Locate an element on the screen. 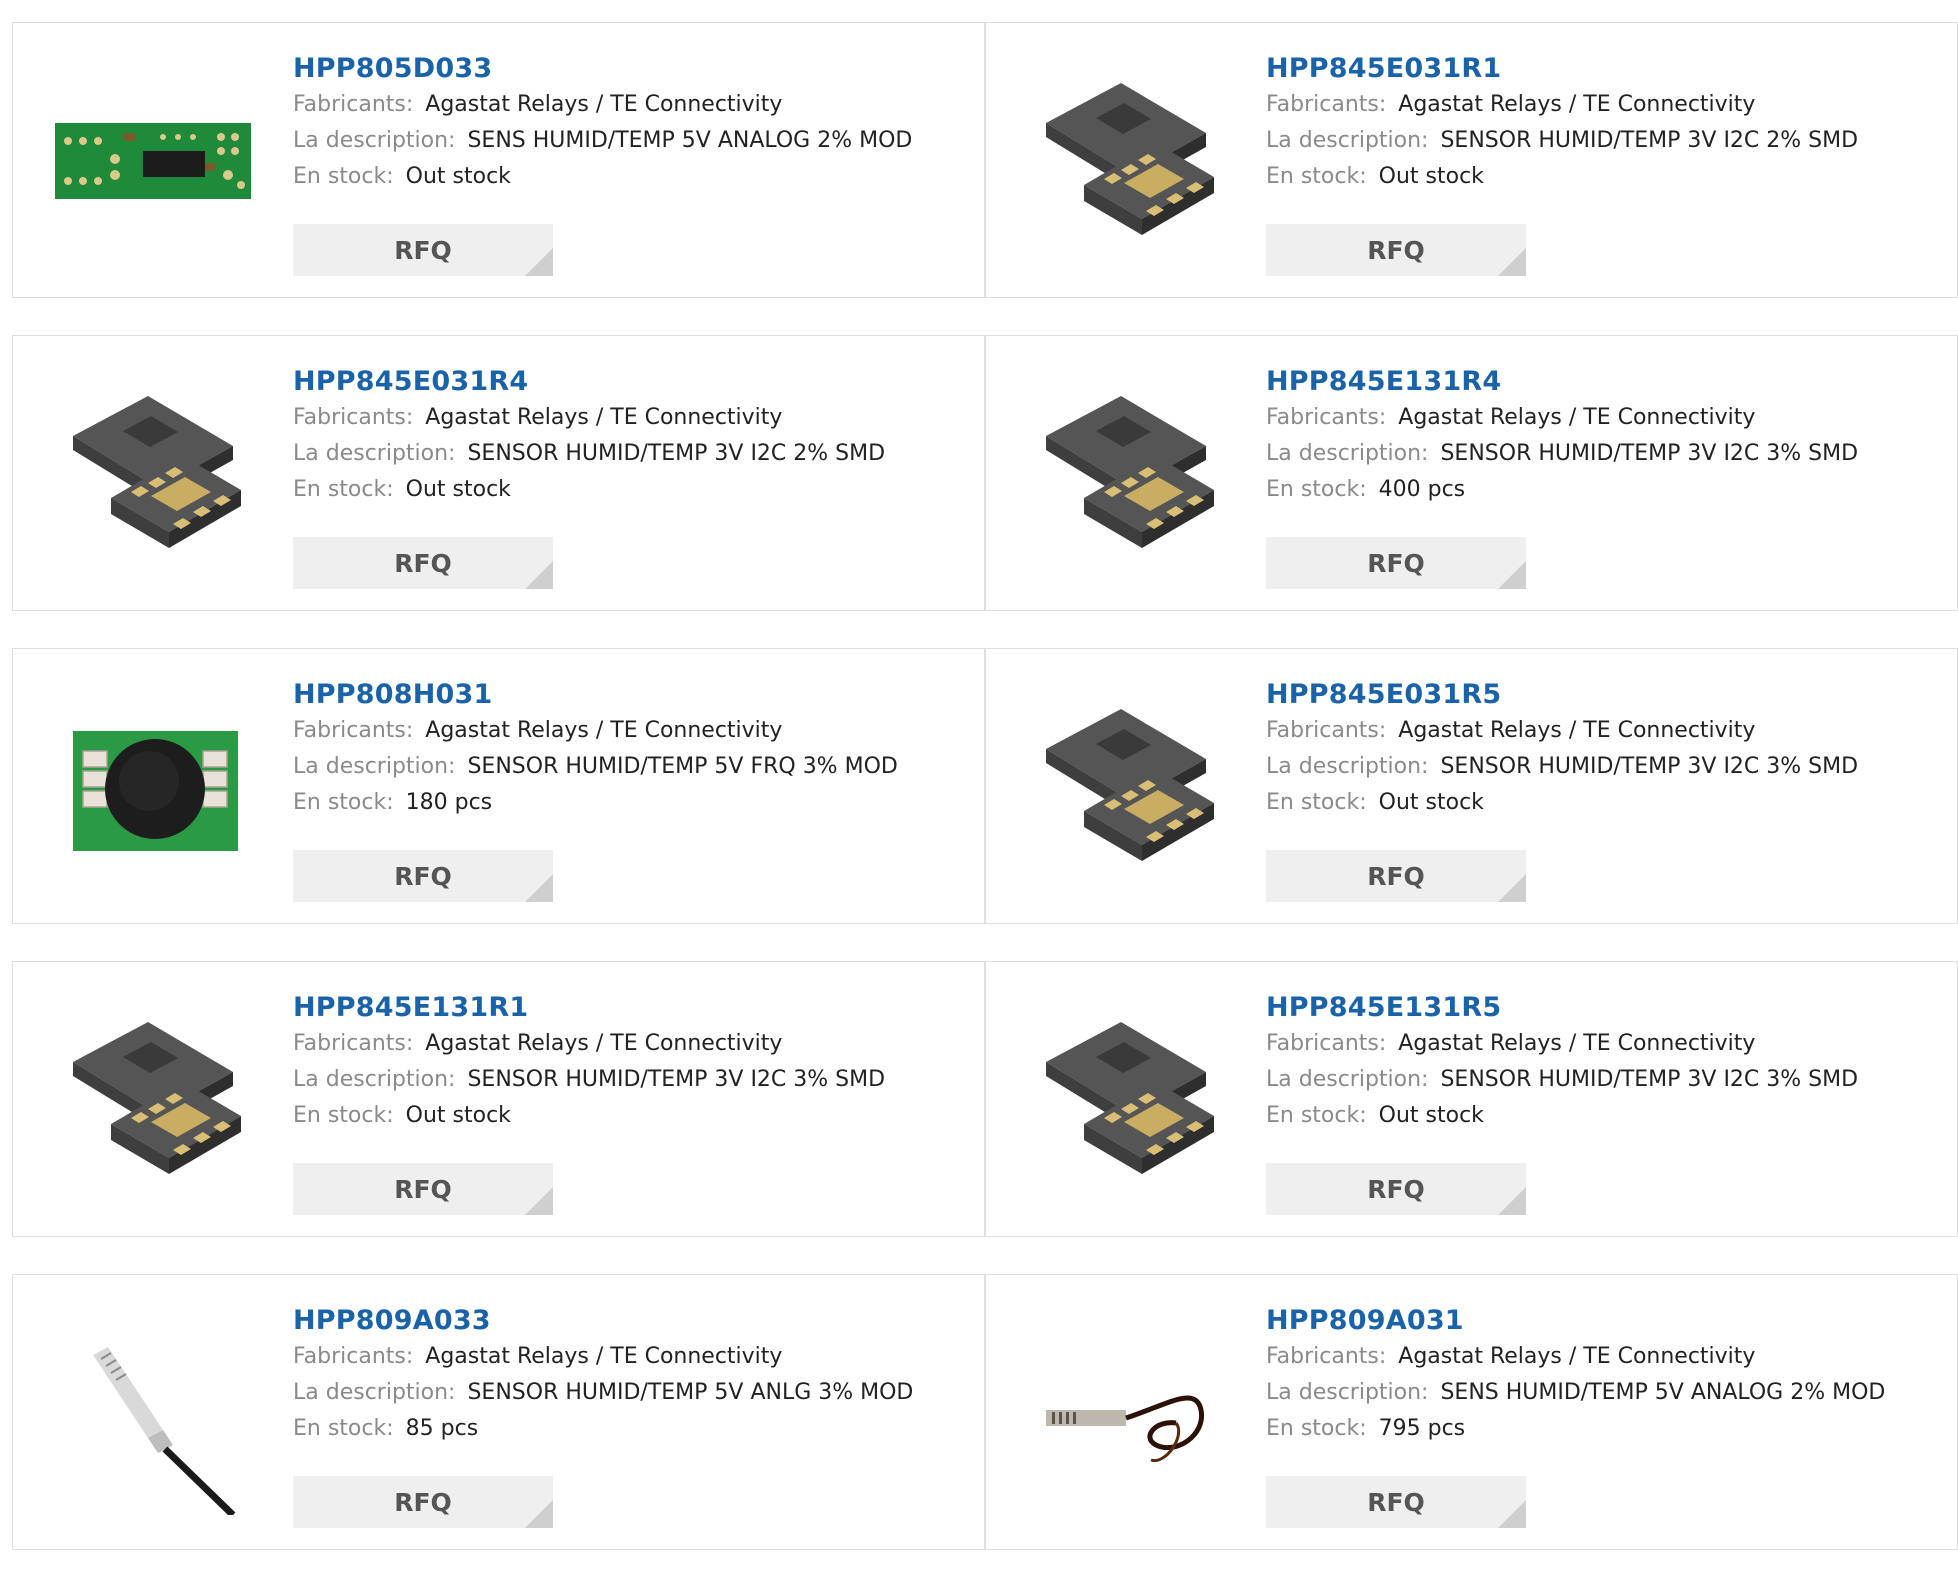 The width and height of the screenshot is (1958, 1587). part-number-link: HPP805D033 is located at coordinates (602, 69).